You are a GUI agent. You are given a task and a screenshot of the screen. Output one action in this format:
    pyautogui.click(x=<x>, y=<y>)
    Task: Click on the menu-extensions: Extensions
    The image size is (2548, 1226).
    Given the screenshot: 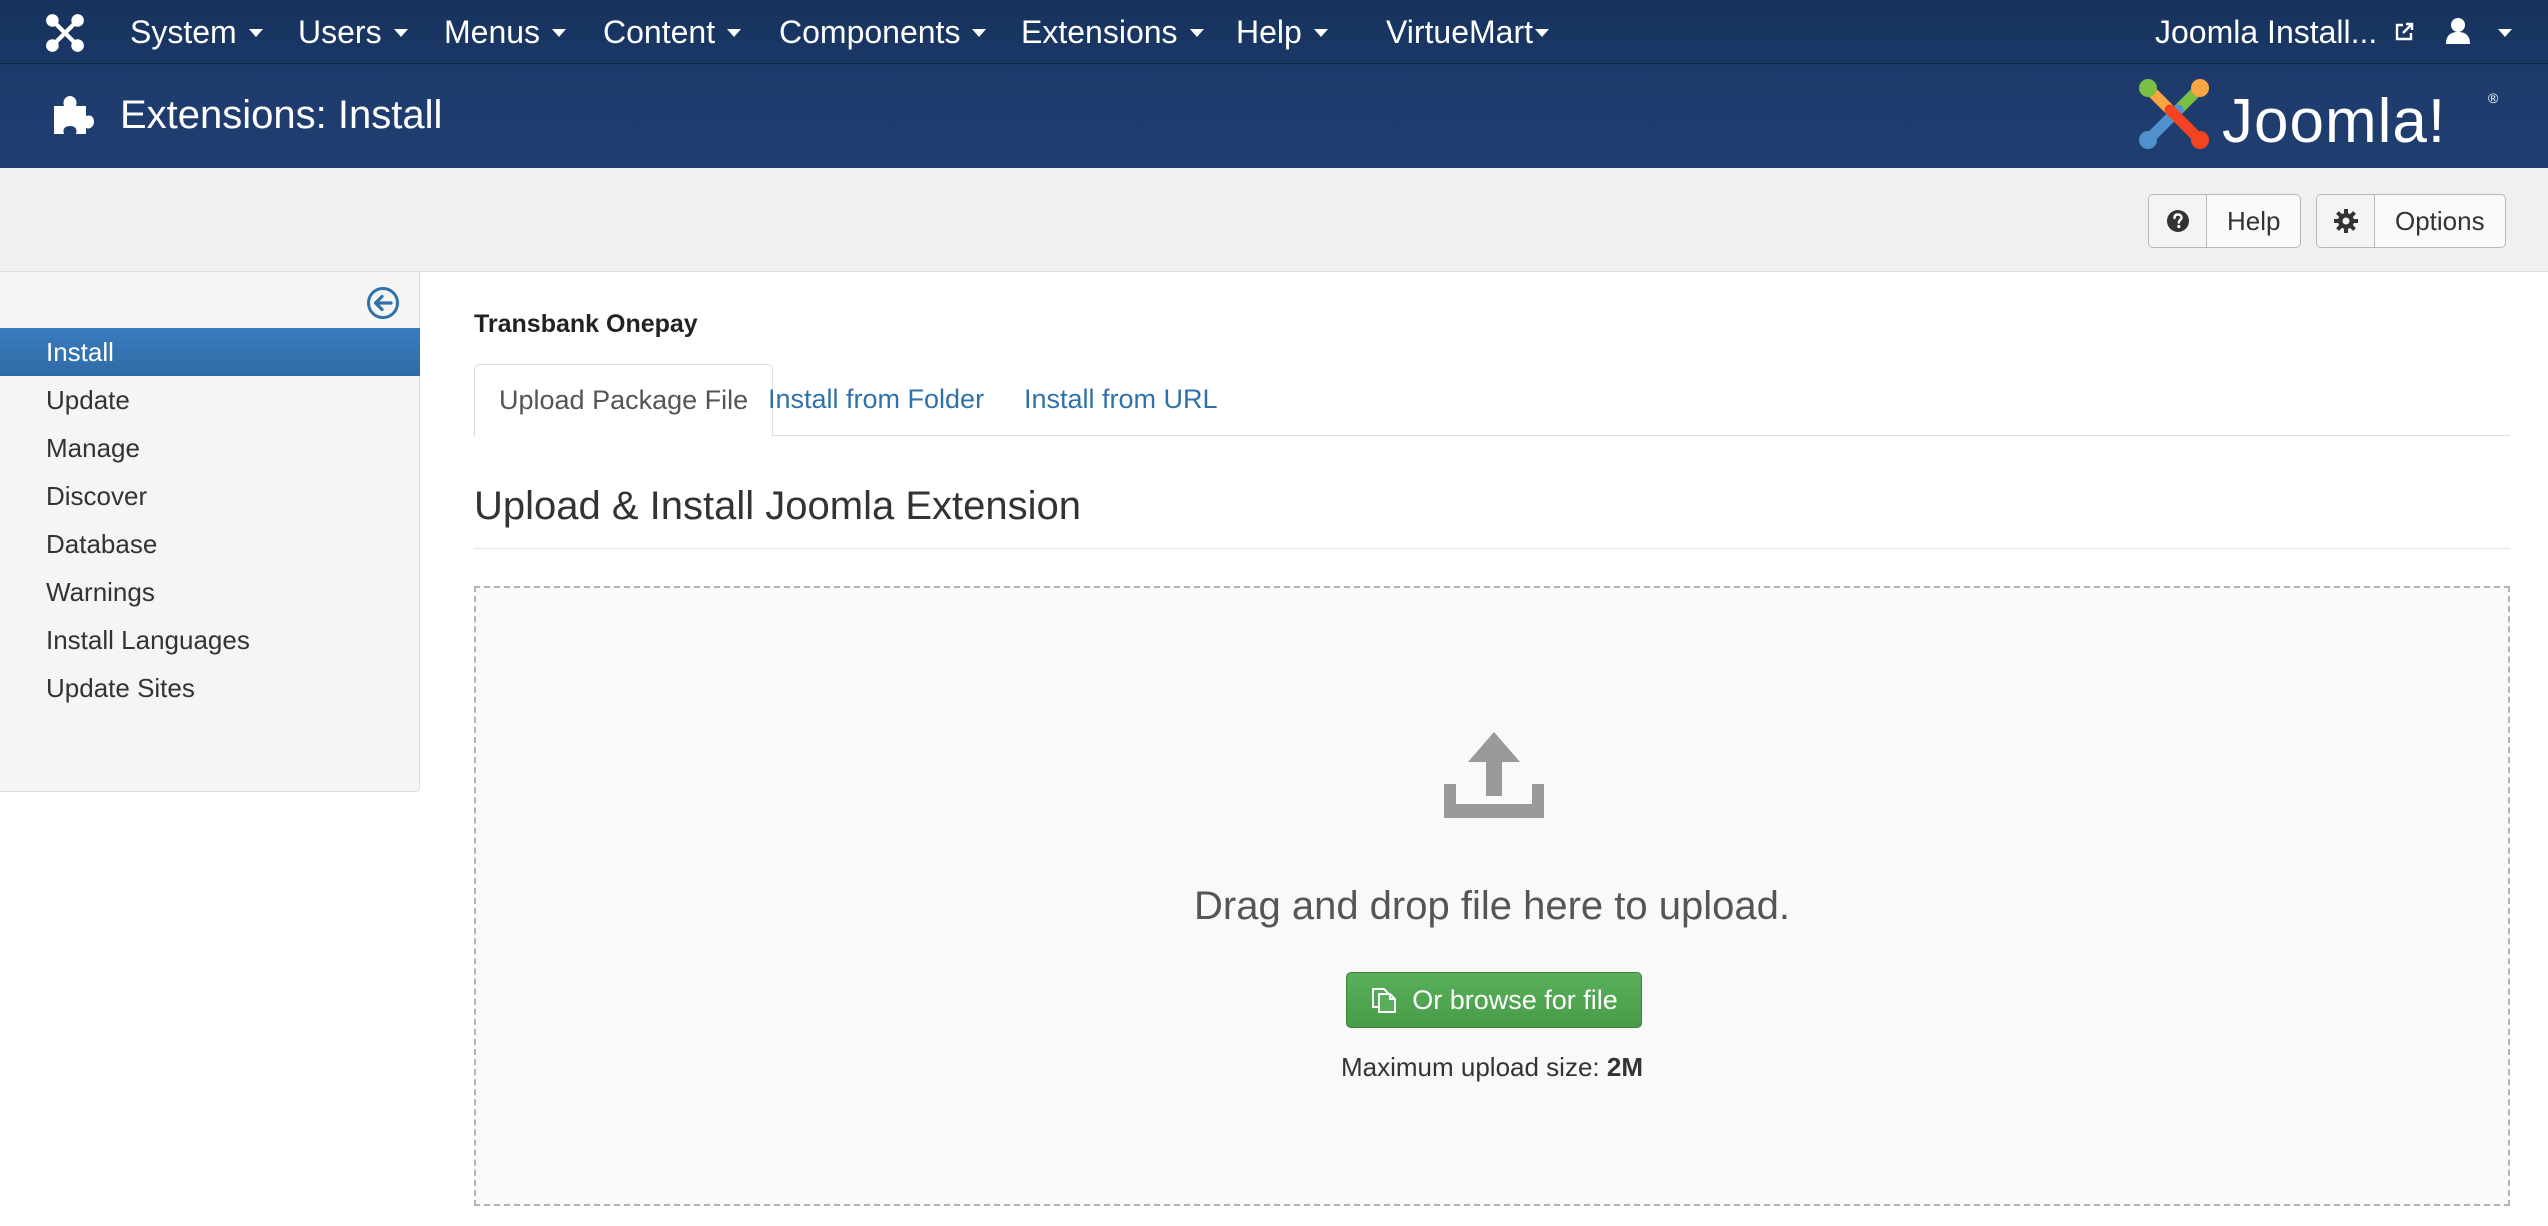 What is the action you would take?
    pyautogui.click(x=1112, y=32)
    